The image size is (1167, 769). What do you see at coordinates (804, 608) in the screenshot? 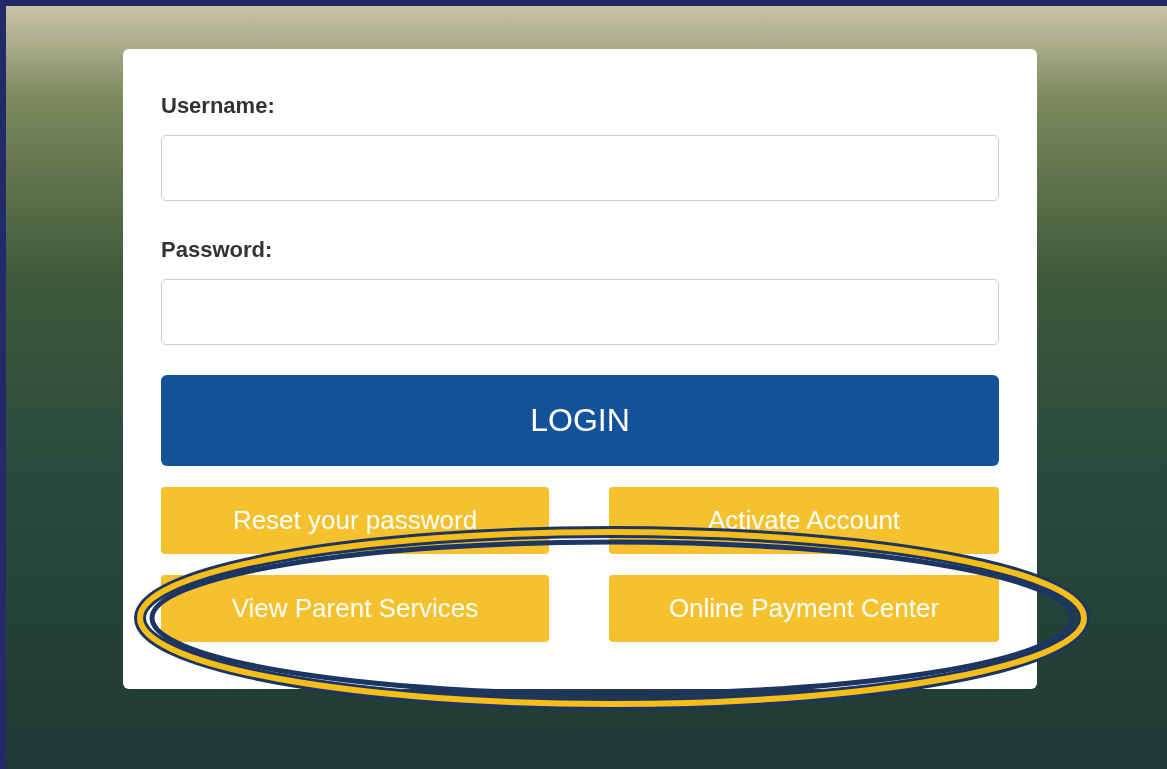
I see `link-button: Online Payment Center` at bounding box center [804, 608].